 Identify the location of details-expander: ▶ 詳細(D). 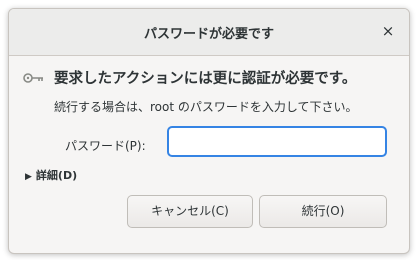
(51, 175).